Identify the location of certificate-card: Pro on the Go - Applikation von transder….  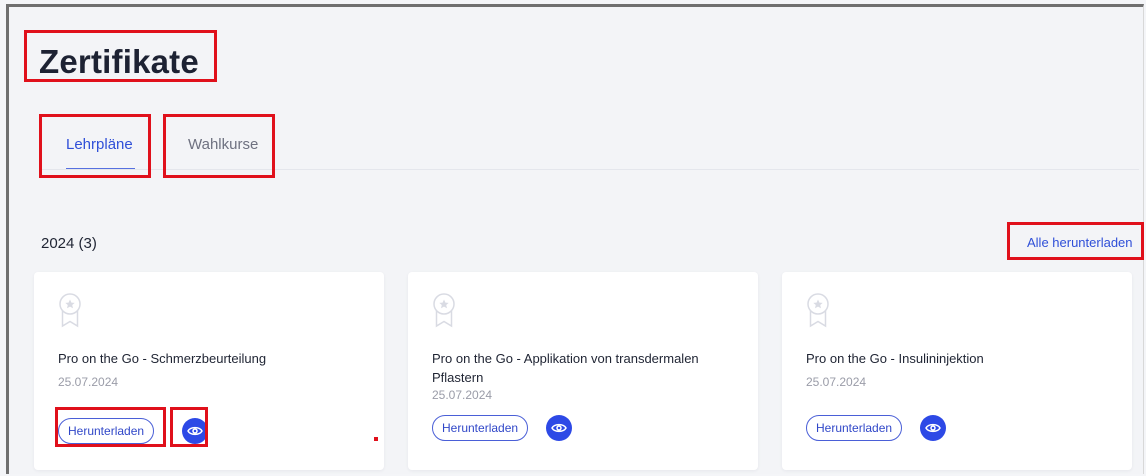
(583, 371).